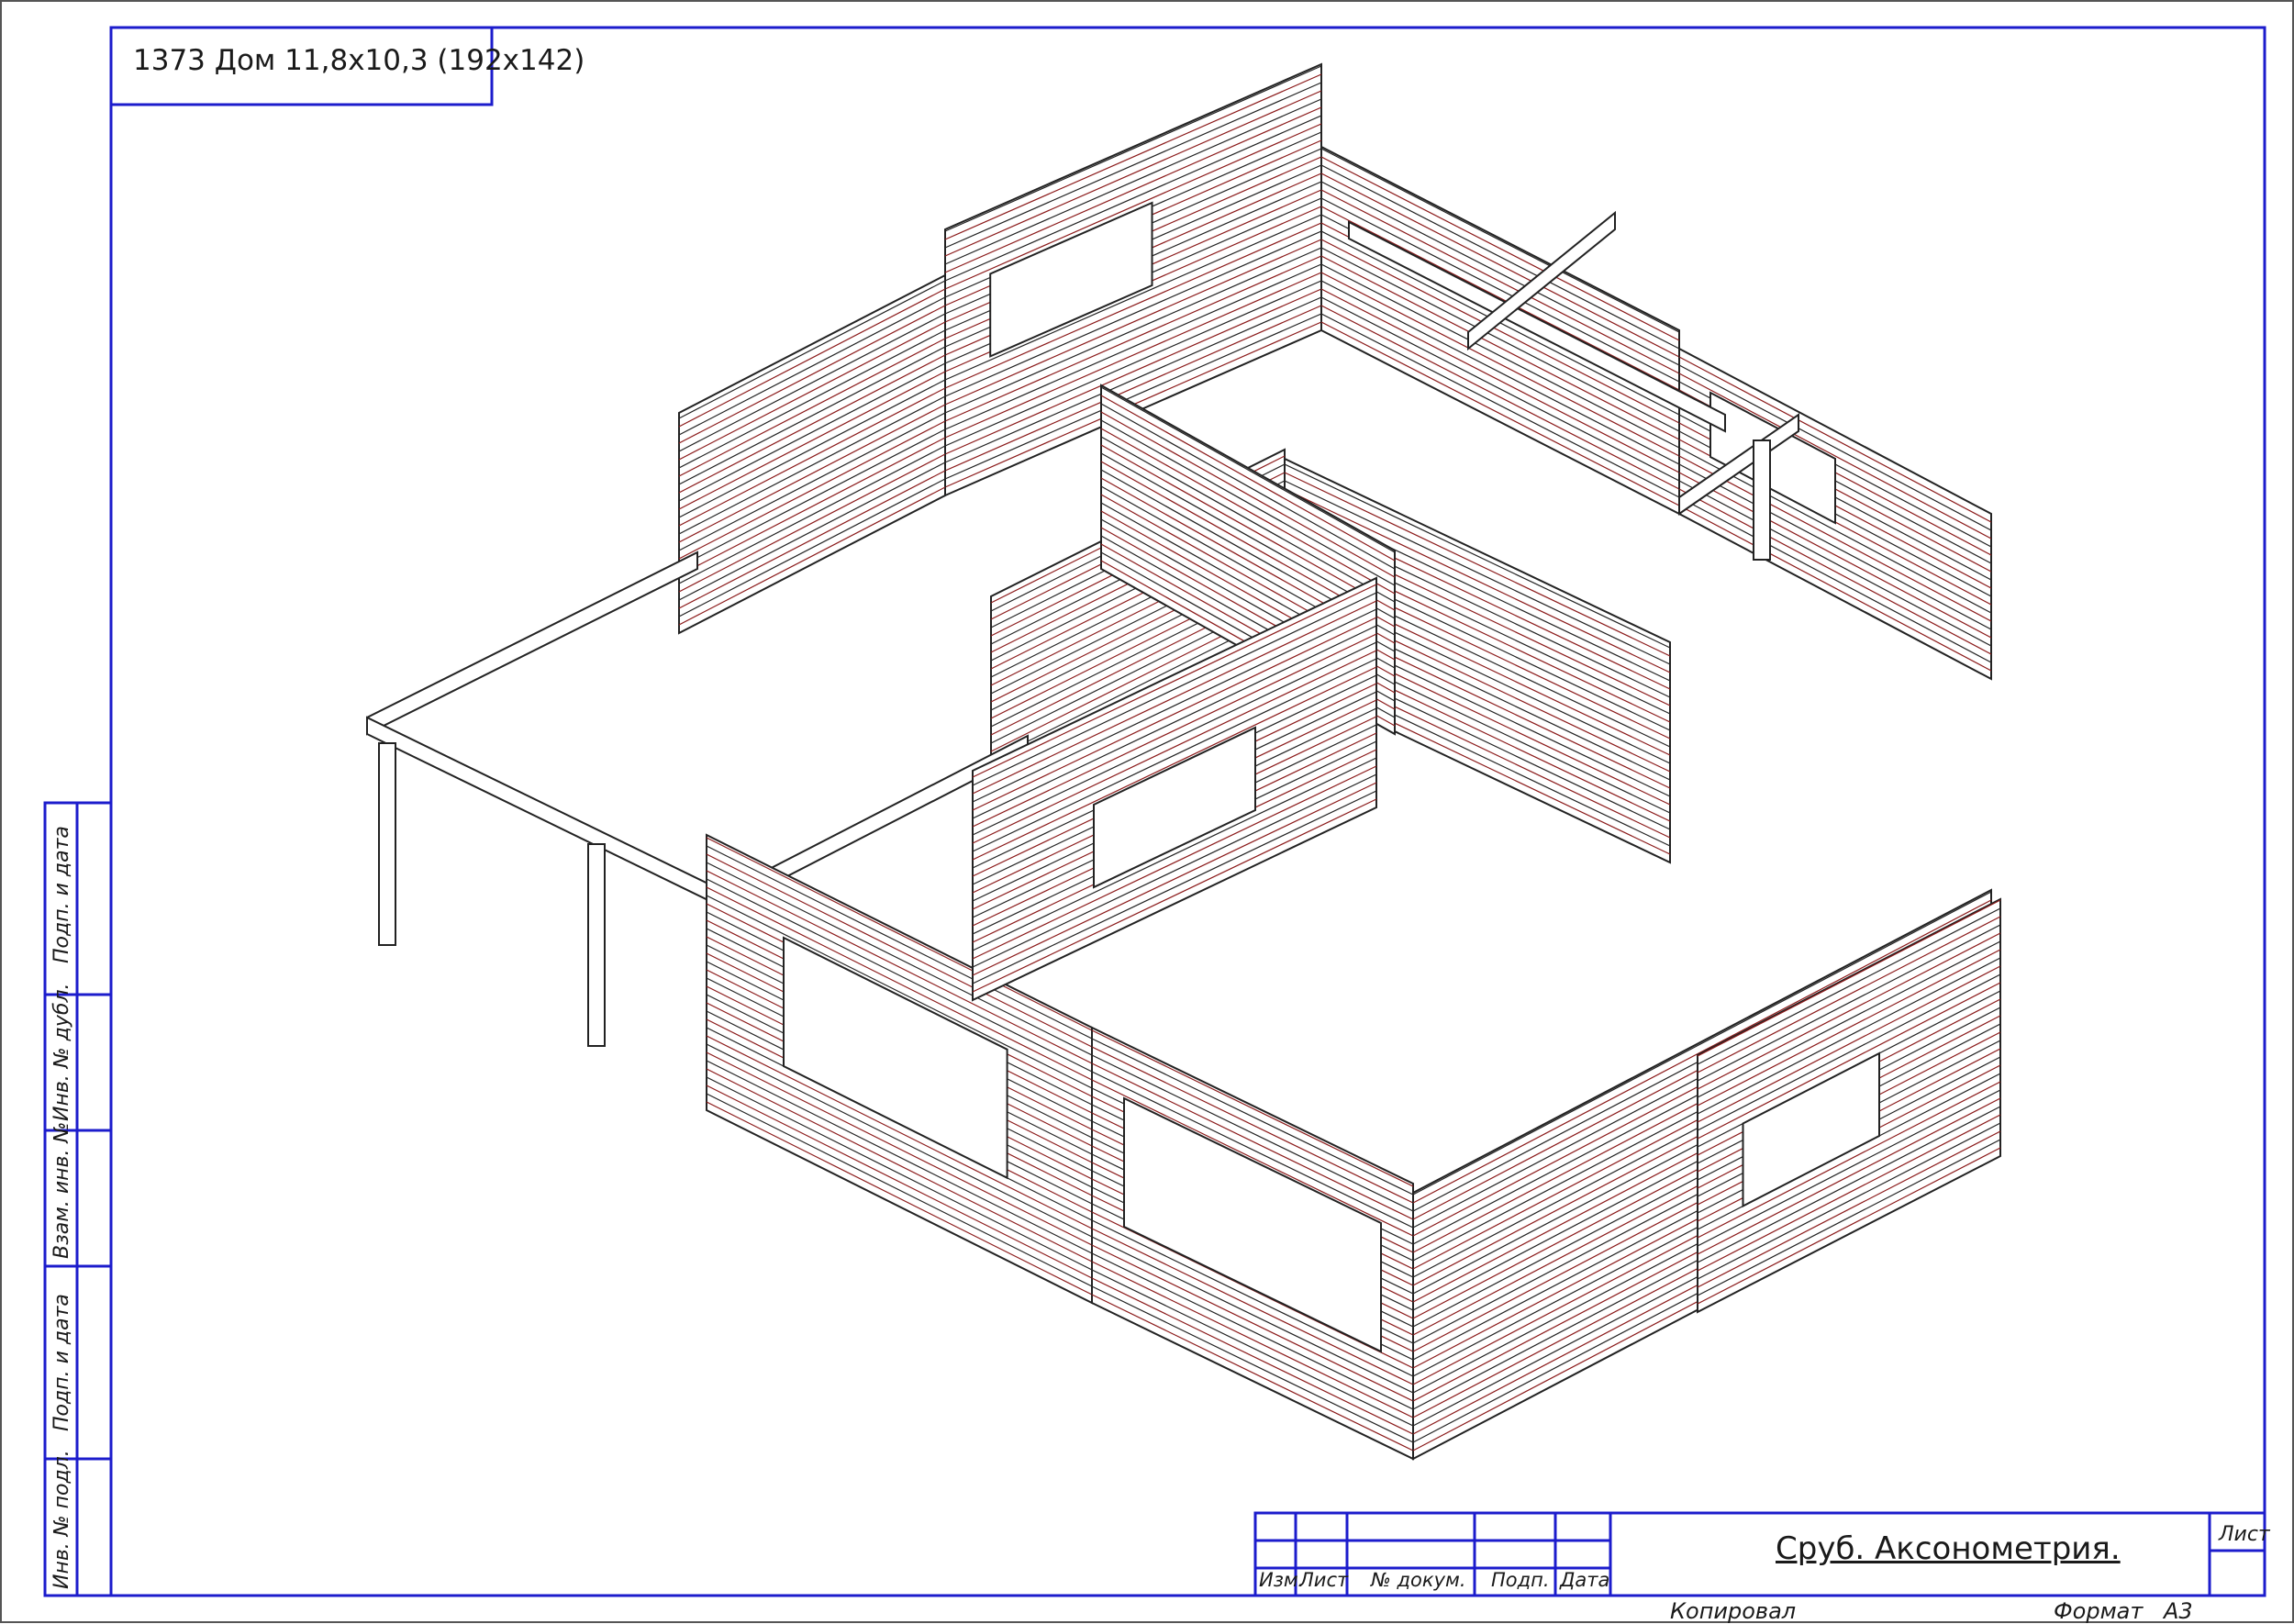 This screenshot has height=1624, width=2294. What do you see at coordinates (2099, 1611) in the screenshot?
I see `format-label: Формат` at bounding box center [2099, 1611].